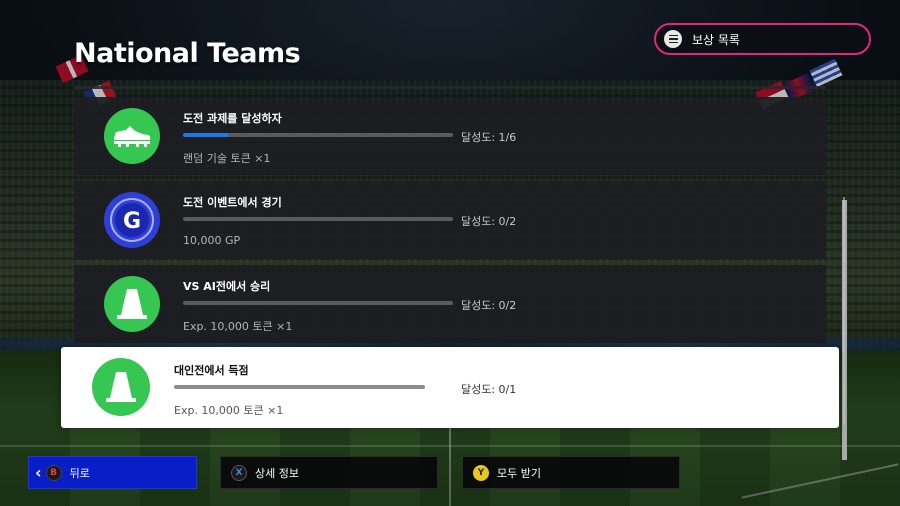 The height and width of the screenshot is (506, 900). Describe the element at coordinates (232, 118) in the screenshot. I see `mission-title: 도전 과제를 달성하자` at that location.